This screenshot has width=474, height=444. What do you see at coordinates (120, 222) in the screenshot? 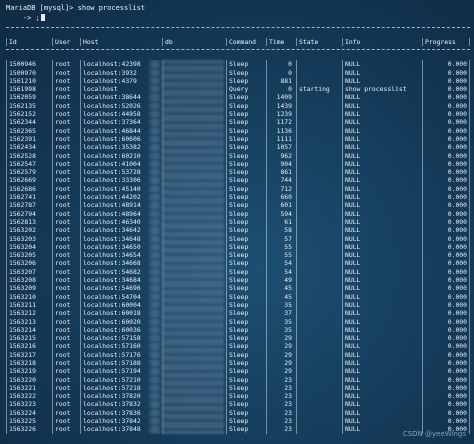
I see `cell-host: localhost:46340` at bounding box center [120, 222].